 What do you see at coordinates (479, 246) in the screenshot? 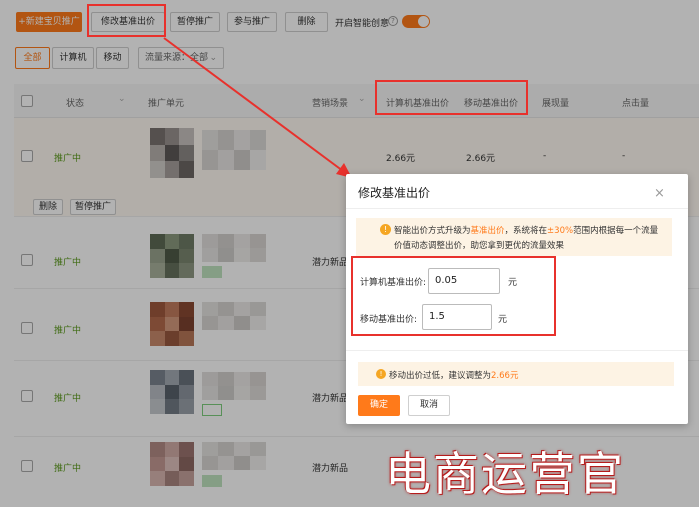
I see `notice-line2: 价值动态调整出价，助您拿到更优的流量效果` at bounding box center [479, 246].